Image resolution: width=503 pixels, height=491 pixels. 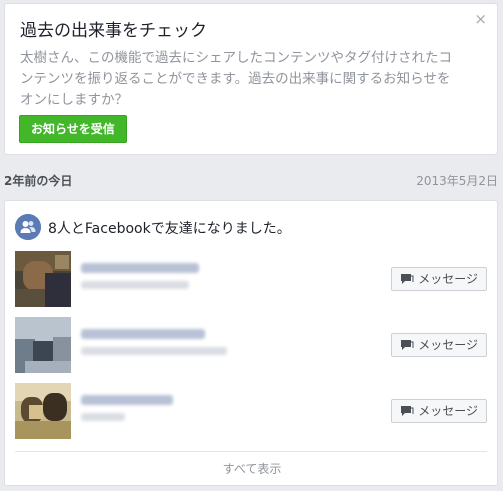 What do you see at coordinates (38, 181) in the screenshot?
I see `section-label: 2年前の今日` at bounding box center [38, 181].